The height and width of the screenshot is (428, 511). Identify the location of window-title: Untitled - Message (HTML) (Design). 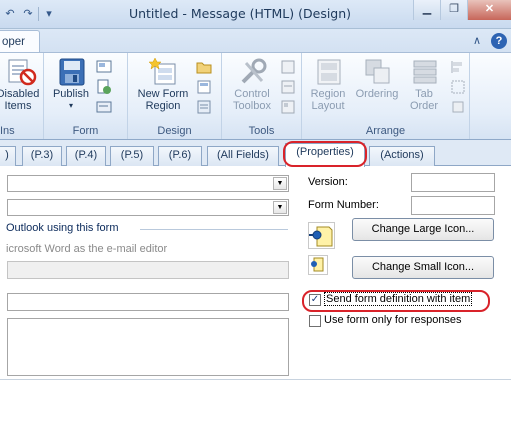
(240, 13).